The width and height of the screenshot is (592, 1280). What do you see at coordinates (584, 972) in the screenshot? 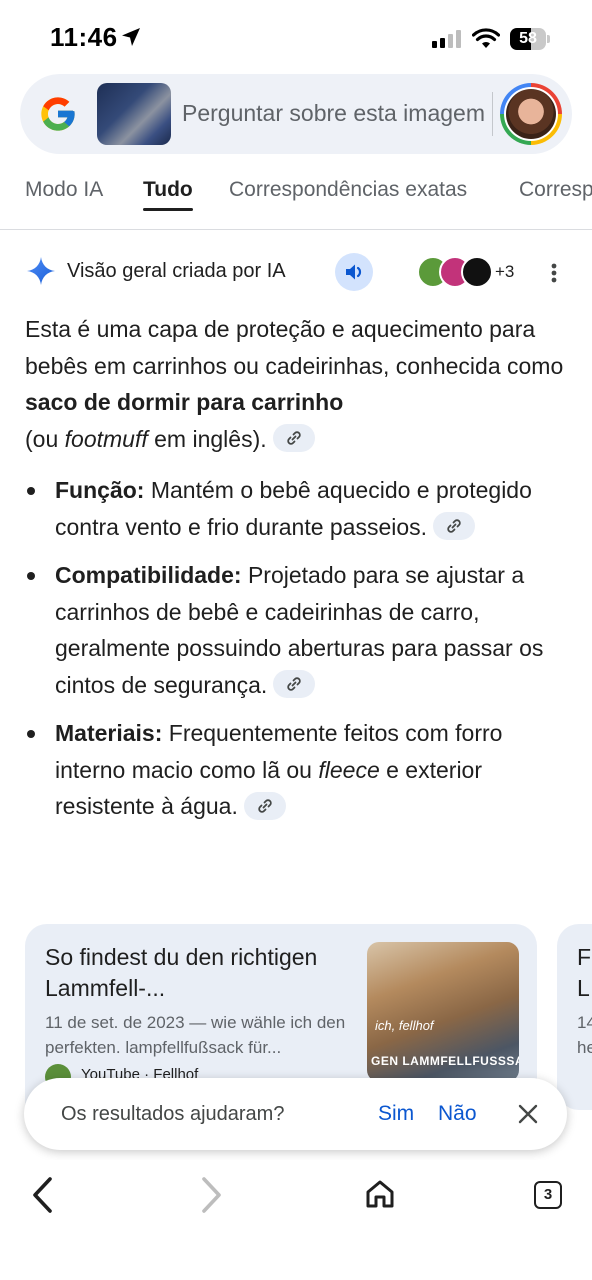
I see `card2-title-fragment: FL` at bounding box center [584, 972].